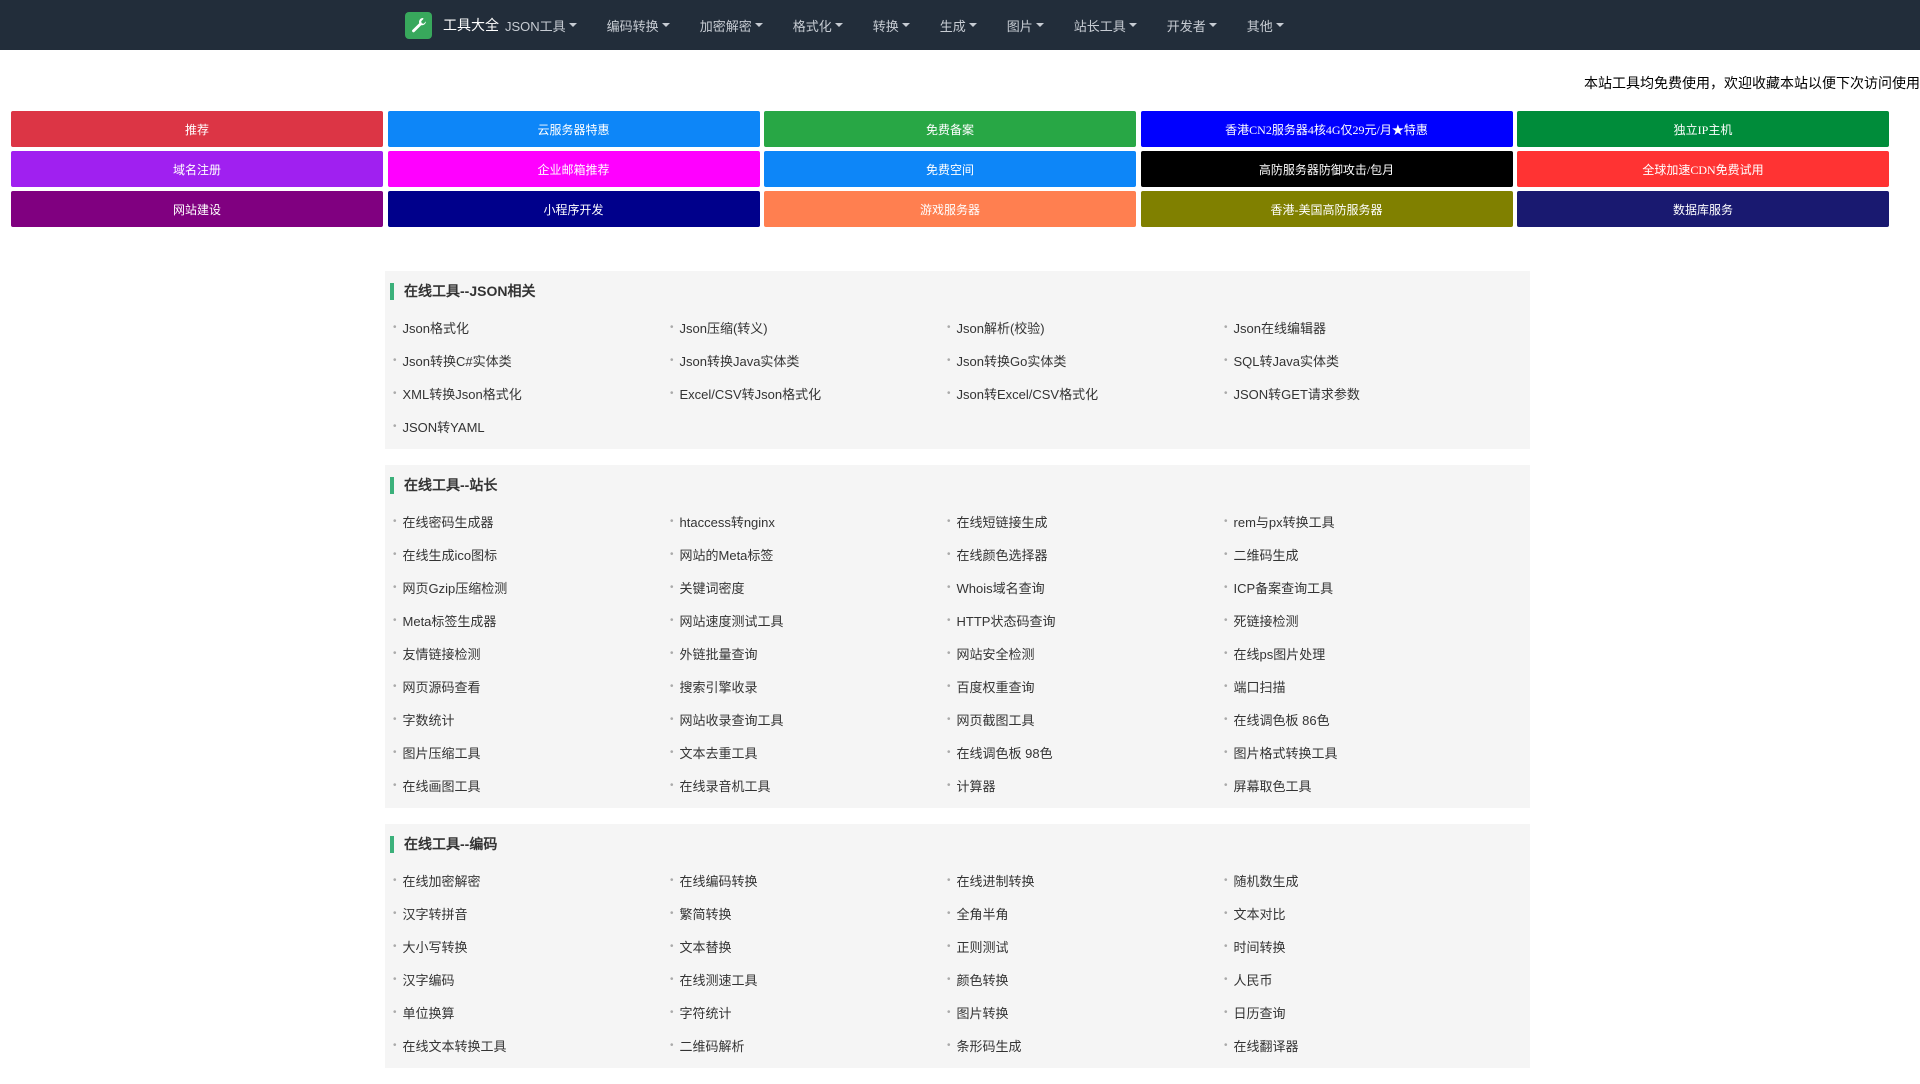  Describe the element at coordinates (1703, 129) in the screenshot. I see `promo-button: 独立IP主机` at that location.